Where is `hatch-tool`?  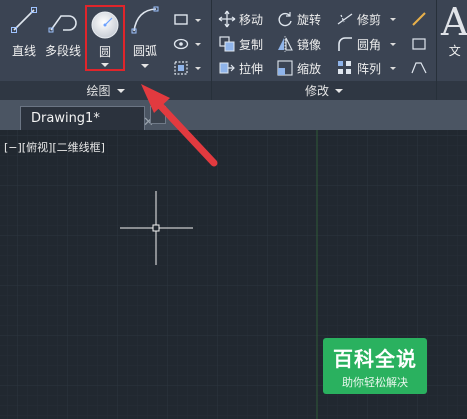
hatch-tool is located at coordinates (186, 44).